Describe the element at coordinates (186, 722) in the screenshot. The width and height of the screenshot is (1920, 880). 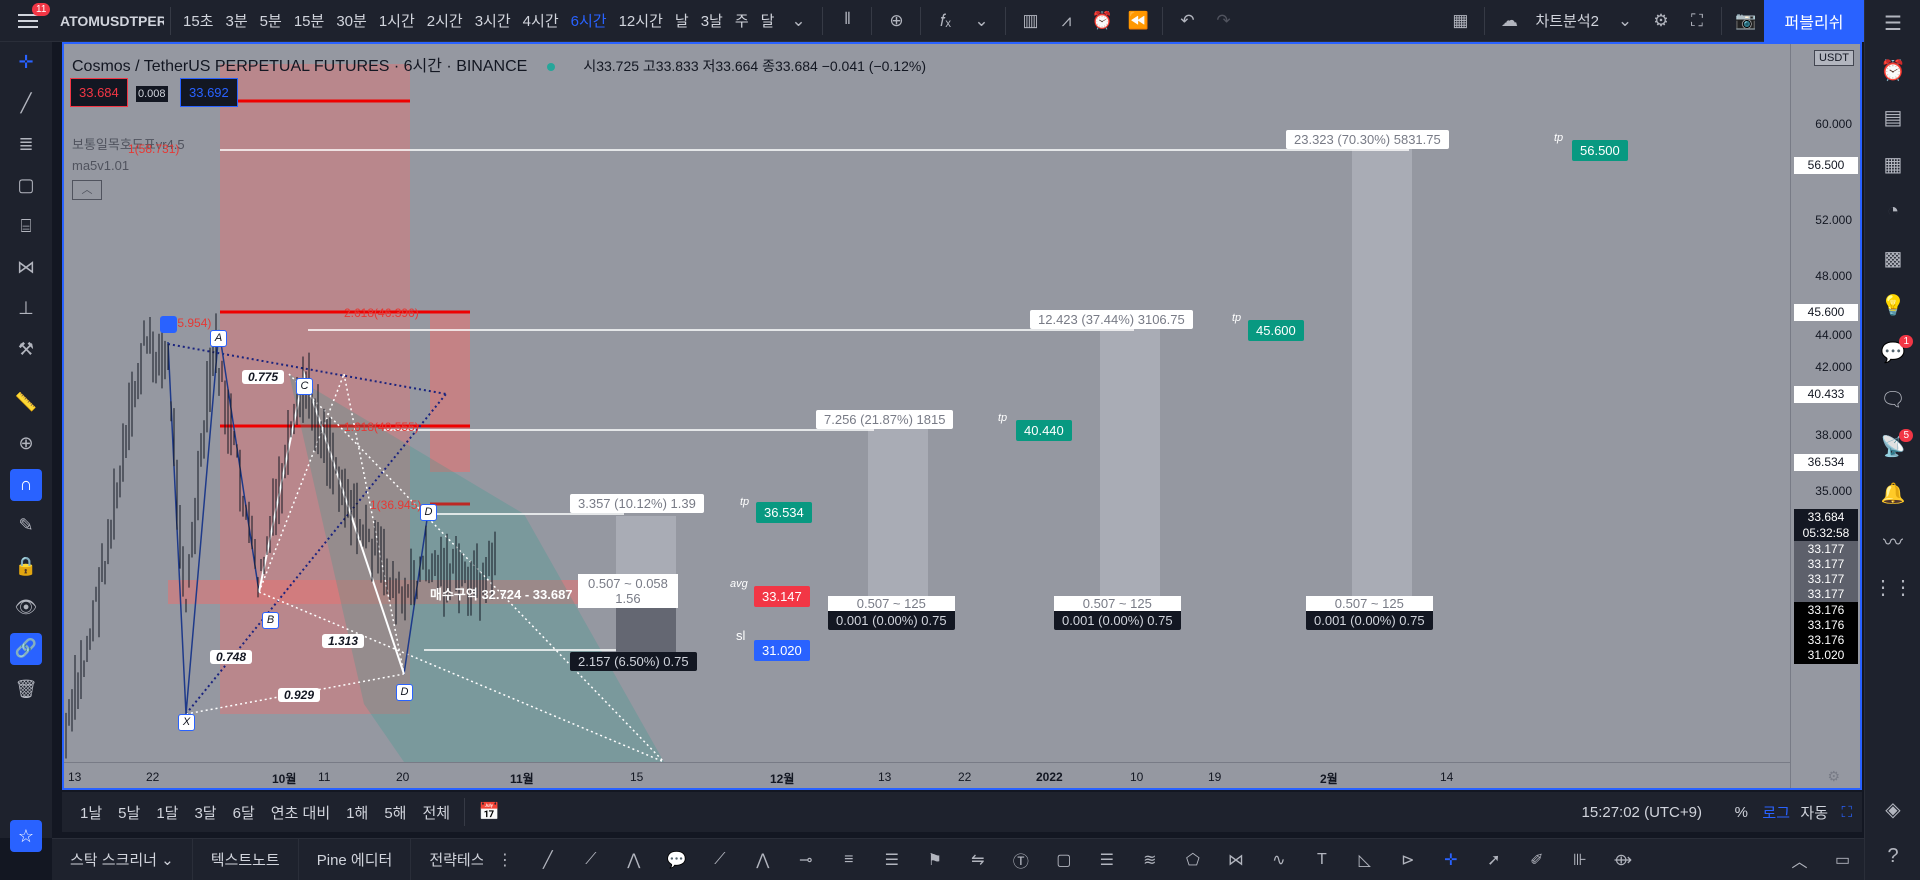
I see `point-x: X` at that location.